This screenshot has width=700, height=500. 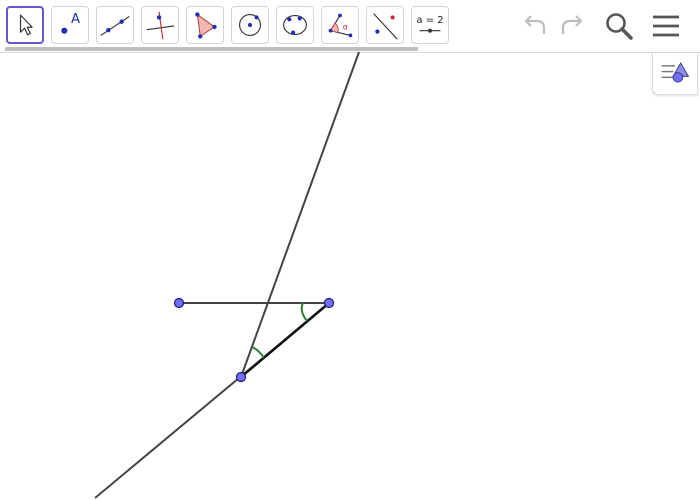 I want to click on point-left, so click(x=179, y=303).